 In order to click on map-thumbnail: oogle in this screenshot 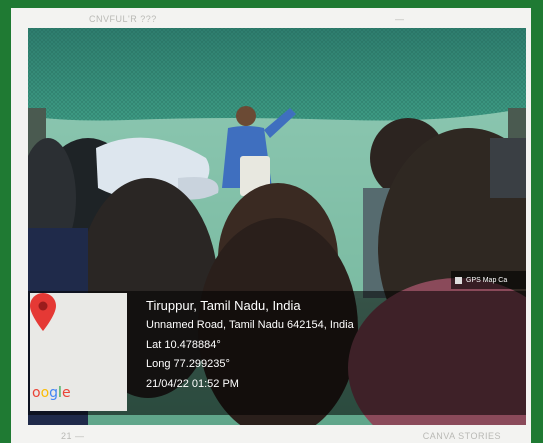, I will do `click(78, 352)`.